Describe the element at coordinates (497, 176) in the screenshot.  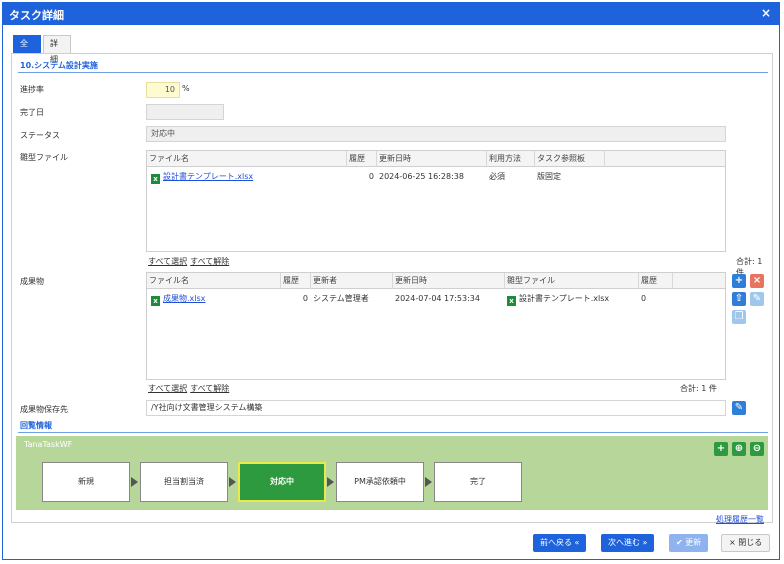
I see `usage-cell: 必須` at that location.